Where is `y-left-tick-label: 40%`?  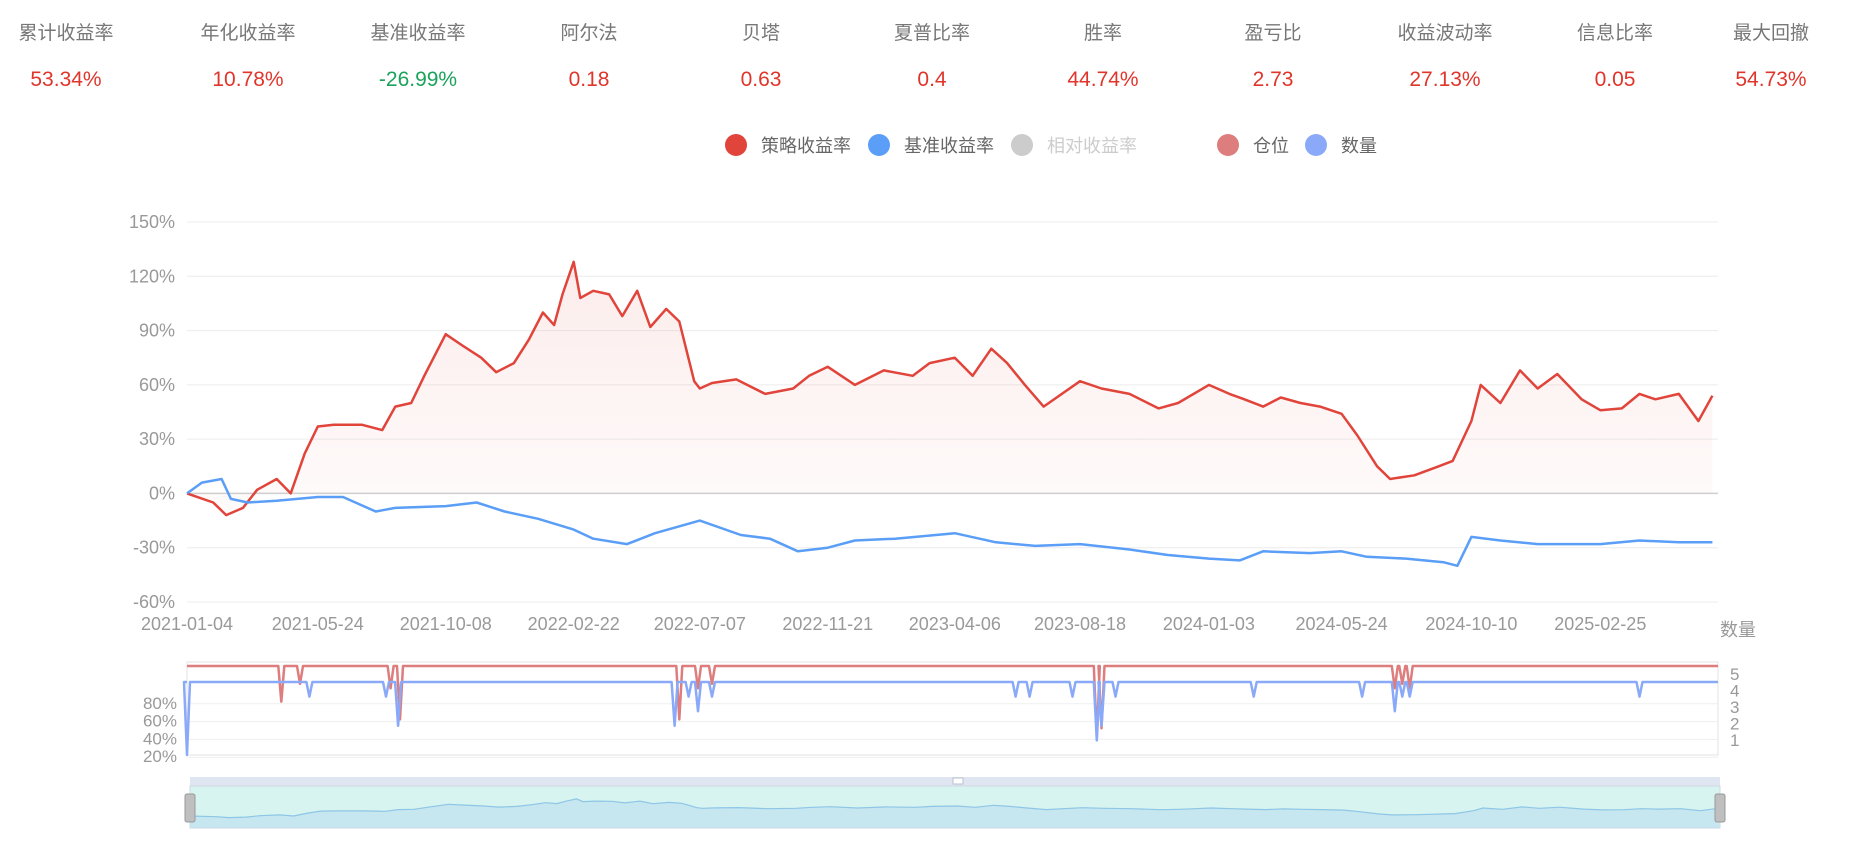
y-left-tick-label: 40% is located at coordinates (160, 738).